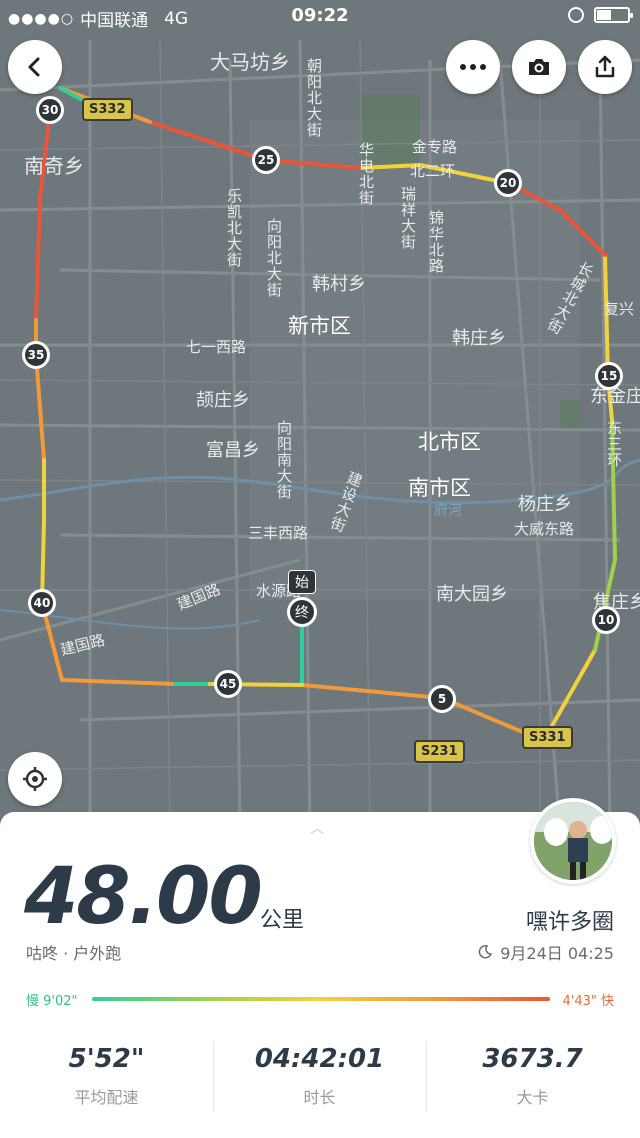 The width and height of the screenshot is (640, 1138). I want to click on km-marker-25: 25, so click(266, 160).